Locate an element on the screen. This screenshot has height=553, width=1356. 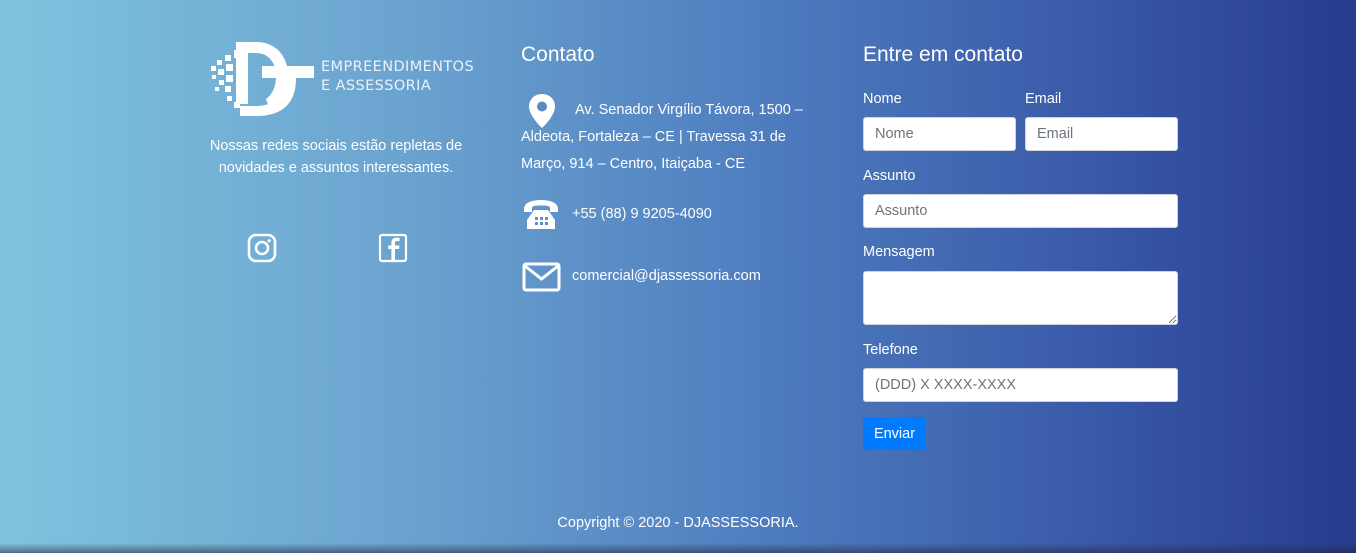
envelope-icon is located at coordinates (541, 277).